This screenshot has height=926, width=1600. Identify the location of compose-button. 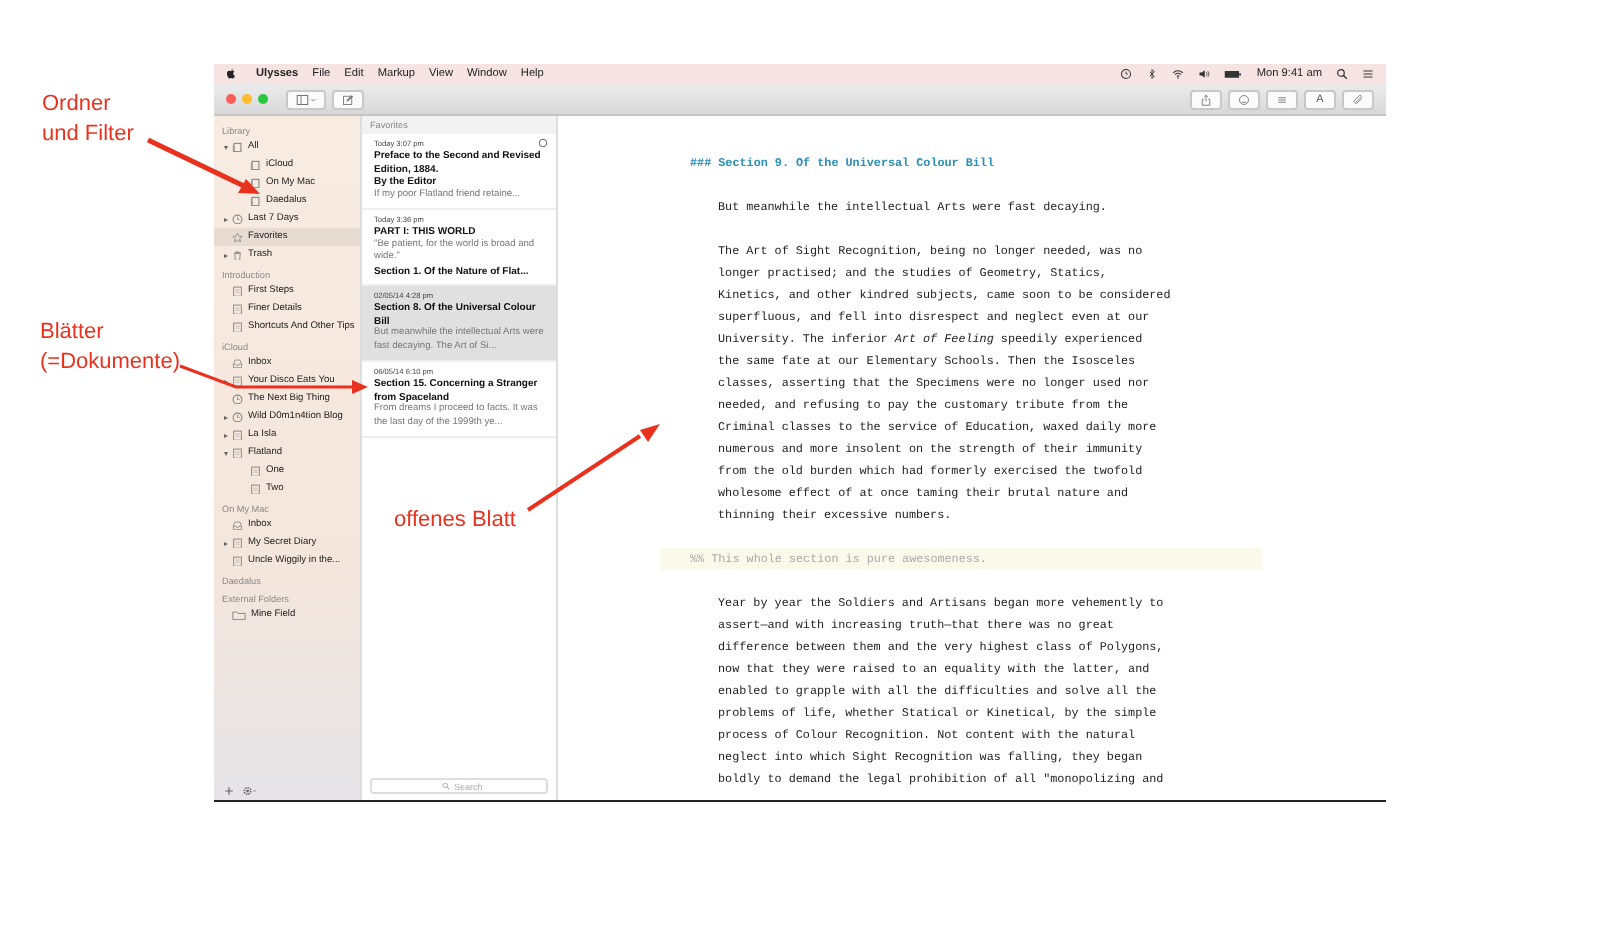
(348, 99).